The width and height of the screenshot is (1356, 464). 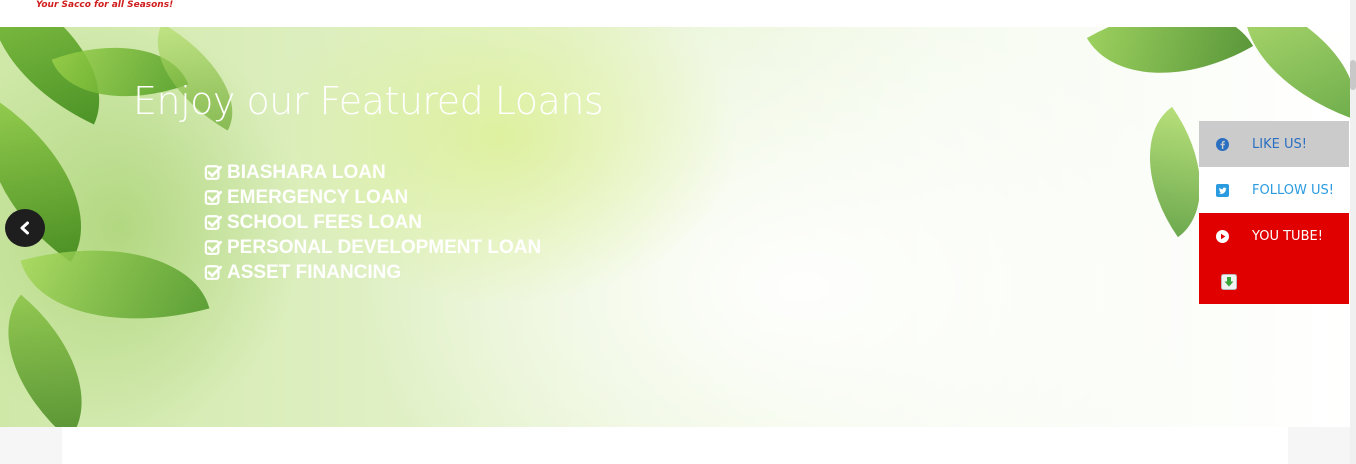 I want to click on facebook-icon, so click(x=1222, y=144).